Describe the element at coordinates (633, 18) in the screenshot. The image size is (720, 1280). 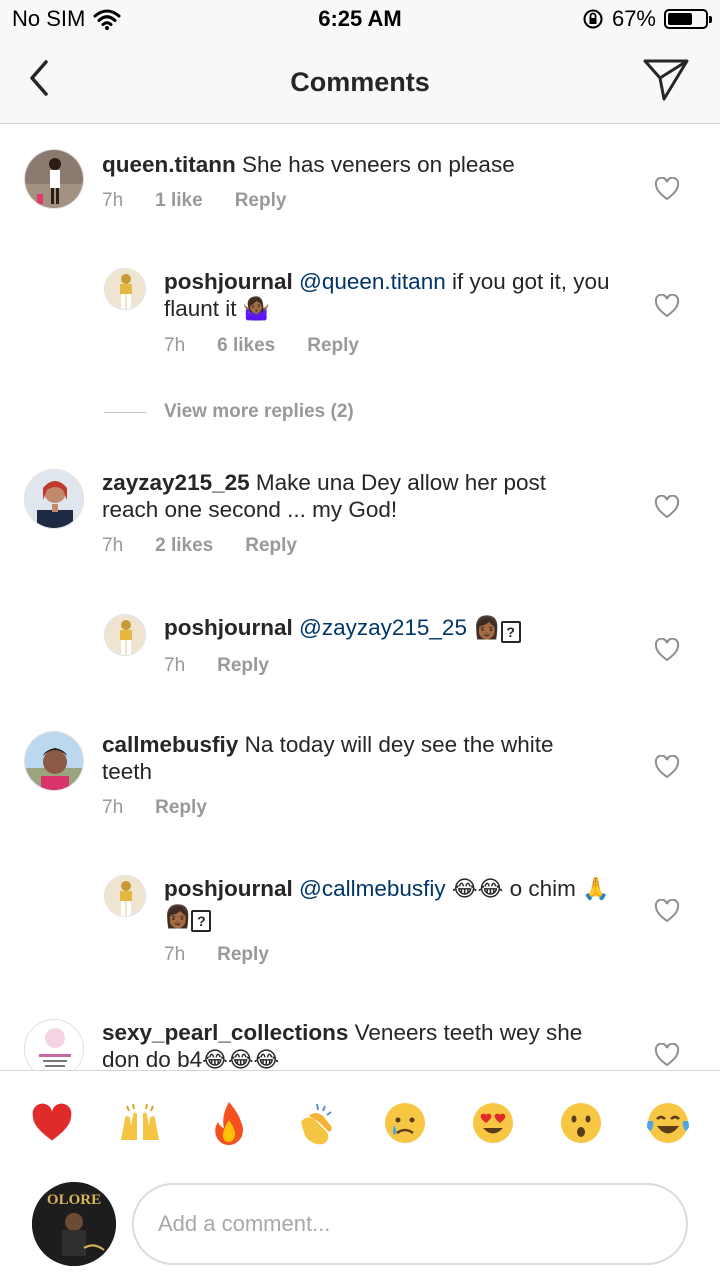
I see `battery-percent: 67%` at that location.